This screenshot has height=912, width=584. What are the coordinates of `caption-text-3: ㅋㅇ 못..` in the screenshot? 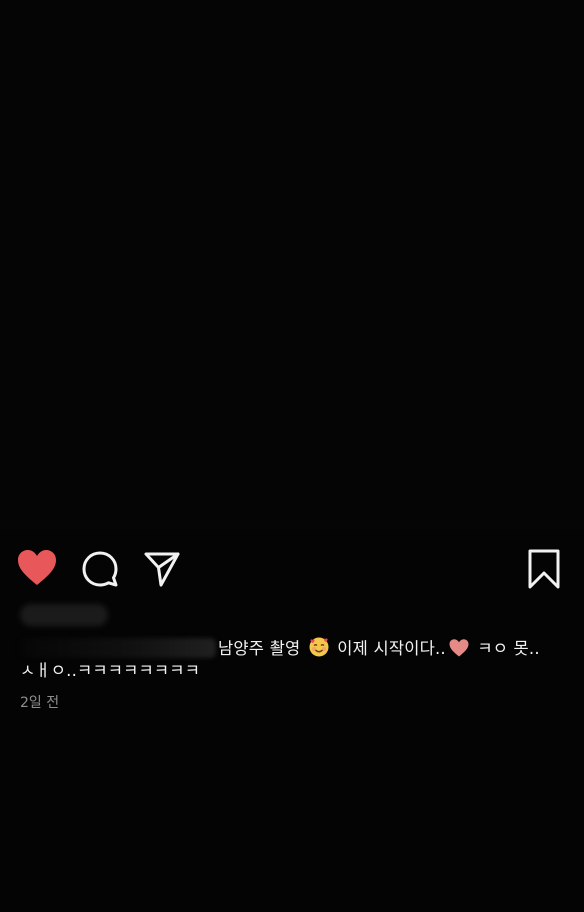 It's located at (508, 648).